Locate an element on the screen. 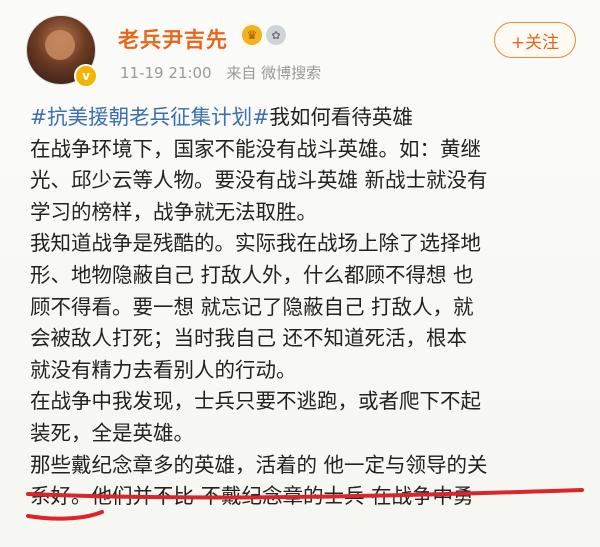  post-meta: 11-19 21:00 来自 微博搜索 is located at coordinates (225, 72).